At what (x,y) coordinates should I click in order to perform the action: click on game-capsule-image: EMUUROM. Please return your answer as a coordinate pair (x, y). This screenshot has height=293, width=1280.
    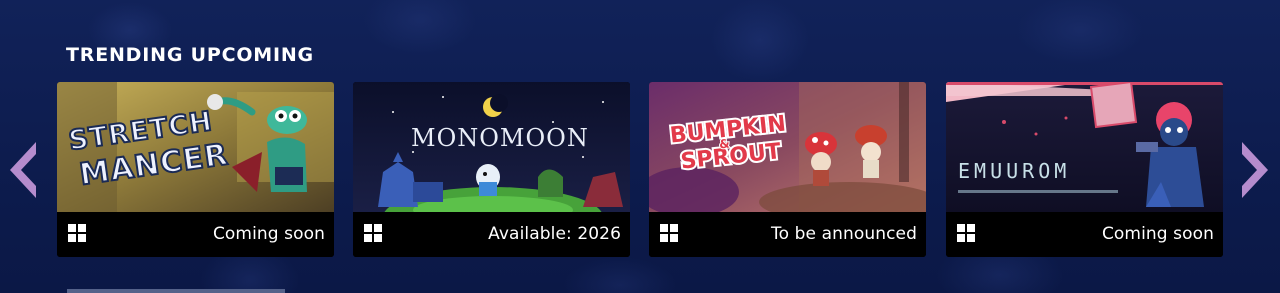
    Looking at the image, I should click on (1084, 147).